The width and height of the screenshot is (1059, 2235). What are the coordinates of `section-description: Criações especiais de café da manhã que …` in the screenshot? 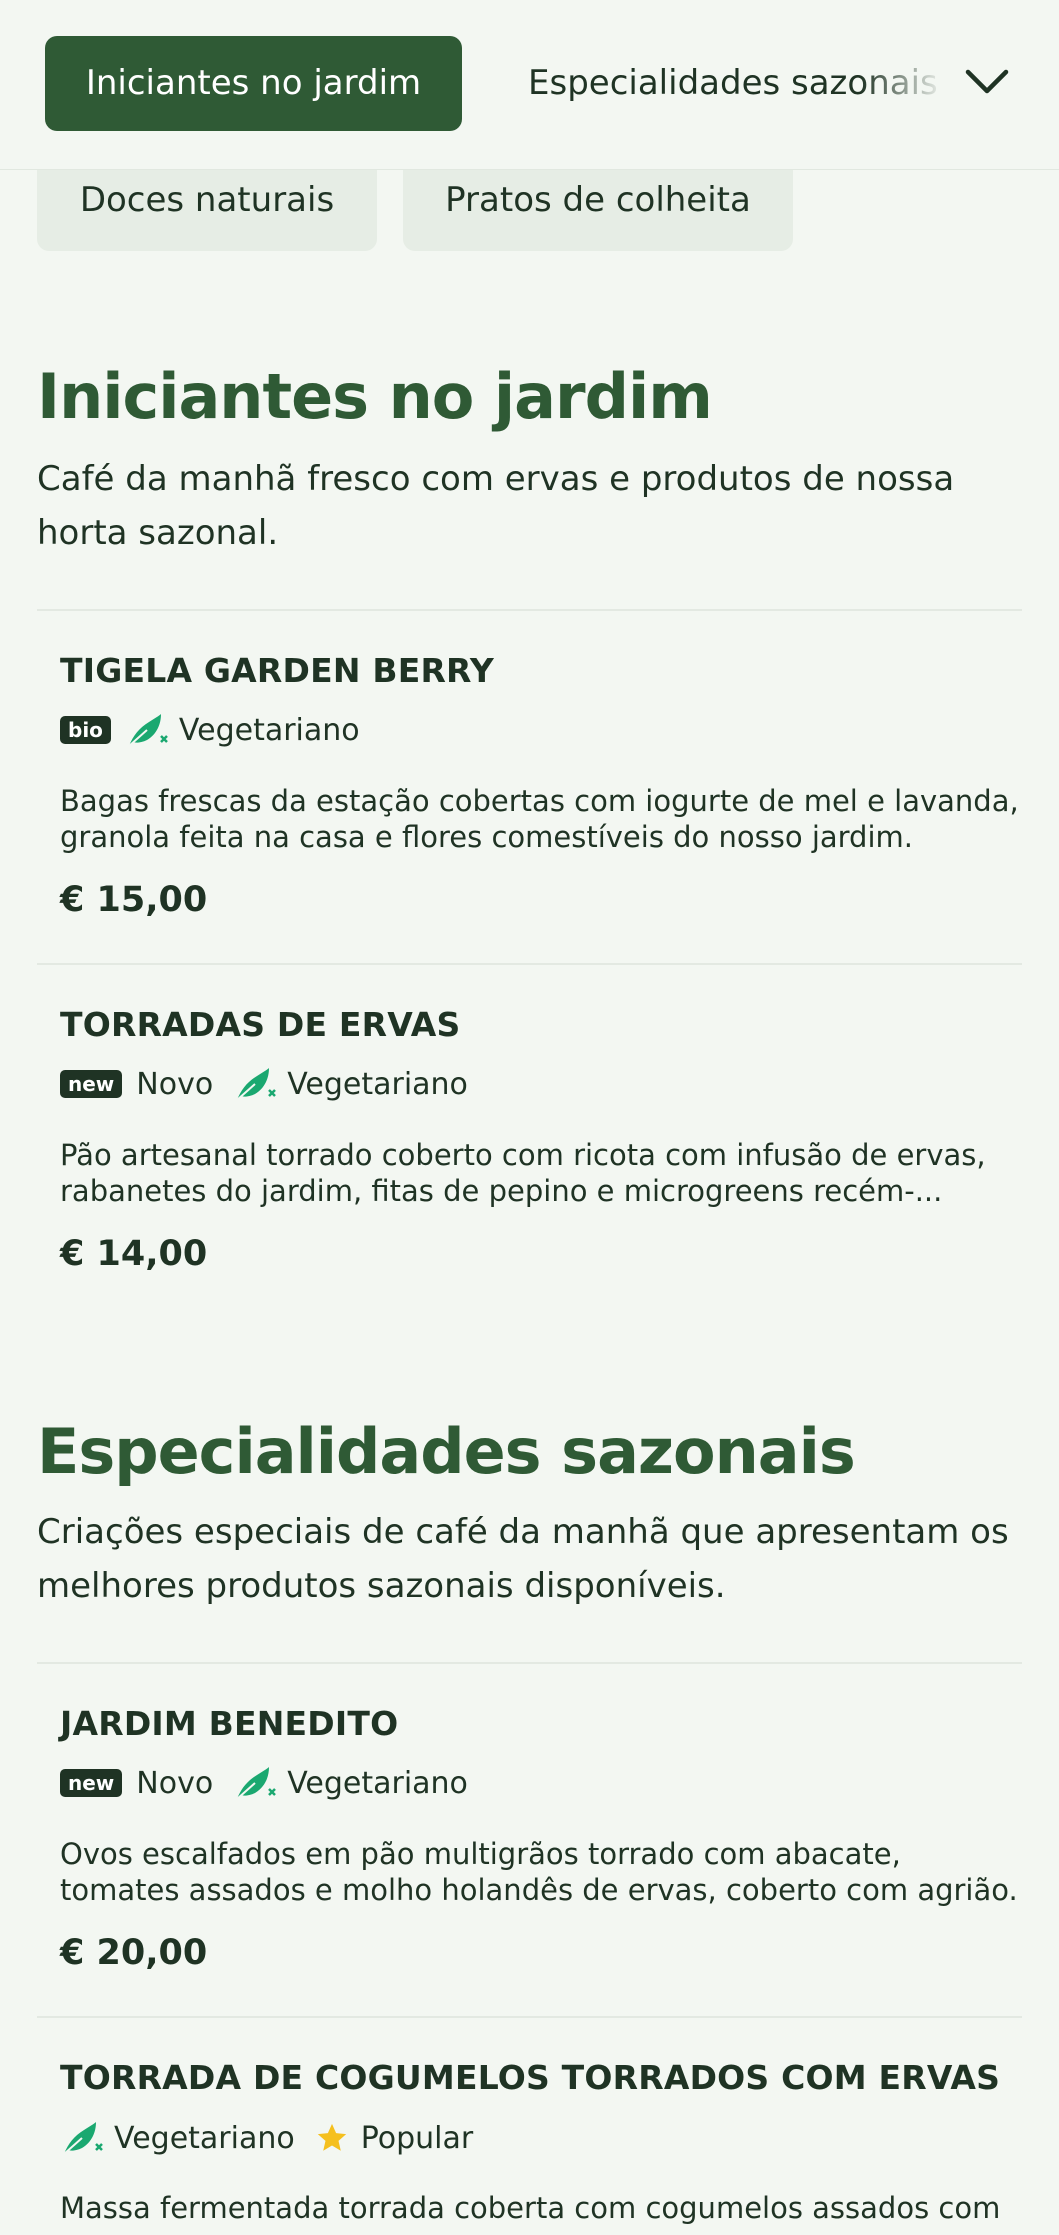 It's located at (523, 1559).